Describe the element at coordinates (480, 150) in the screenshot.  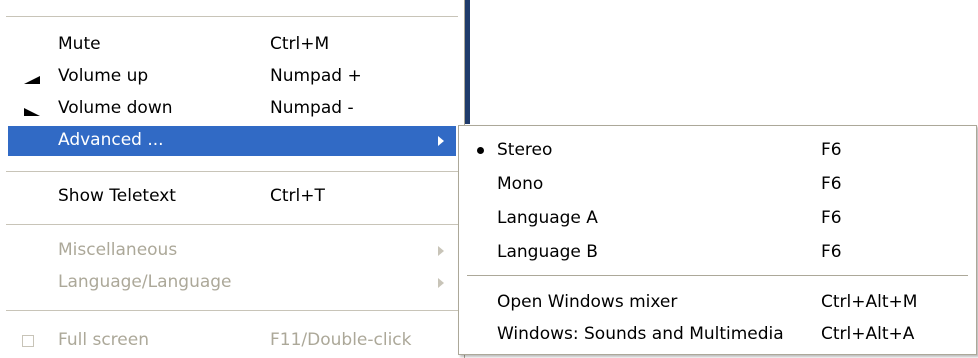
I see `radio-selected-icon` at that location.